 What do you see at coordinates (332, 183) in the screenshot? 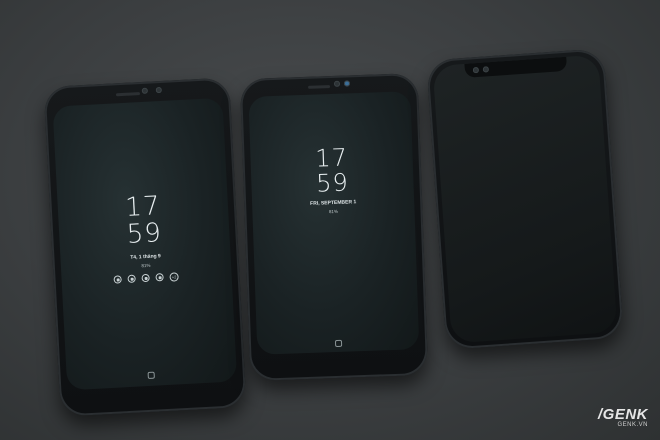
I see `clock-minute: 59` at bounding box center [332, 183].